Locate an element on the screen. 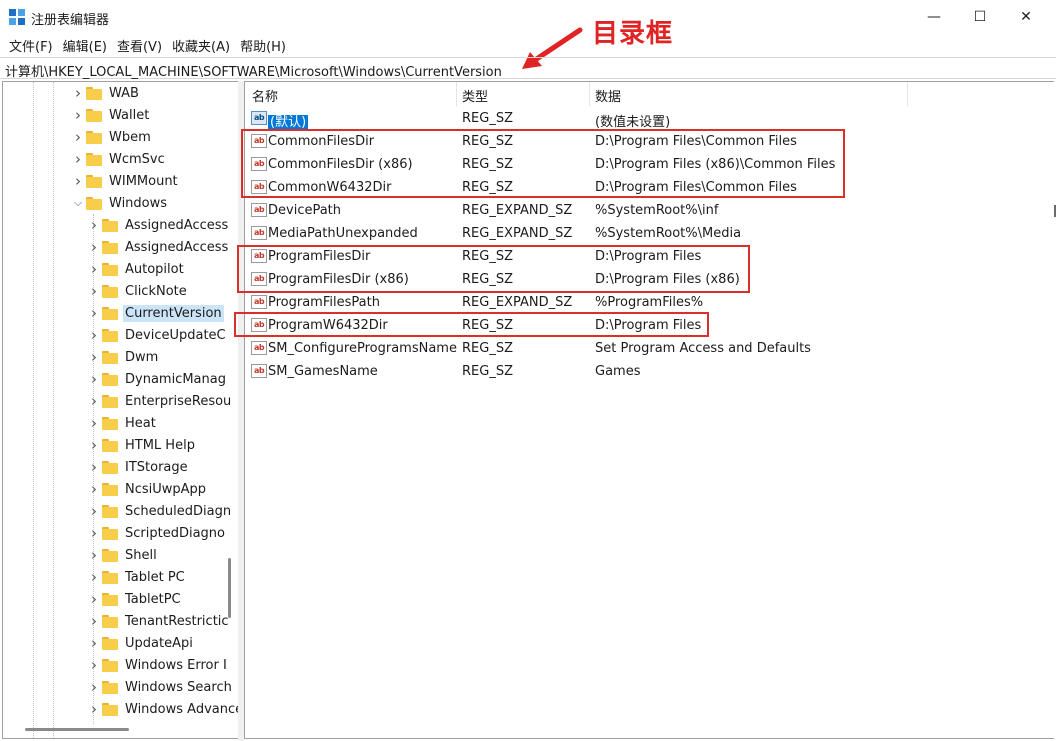 The height and width of the screenshot is (741, 1056). tree-item-label: ScriptedDiagno is located at coordinates (175, 533).